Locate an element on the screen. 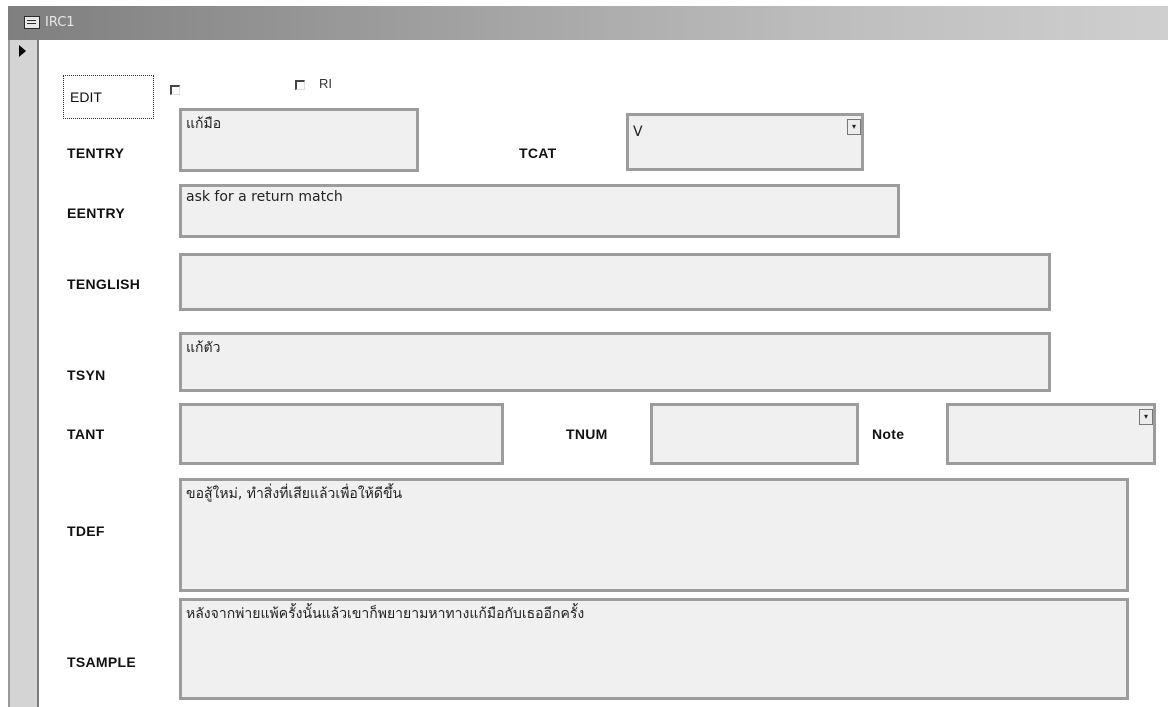 The height and width of the screenshot is (707, 1168). eentry-label: EENTRY is located at coordinates (96, 213).